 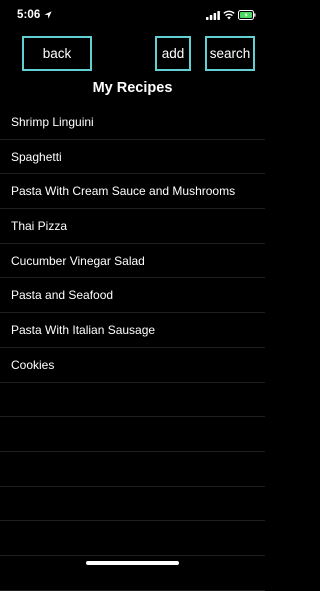 I want to click on recipe-row: Cucumber Vinegar Salad, so click(x=132, y=261).